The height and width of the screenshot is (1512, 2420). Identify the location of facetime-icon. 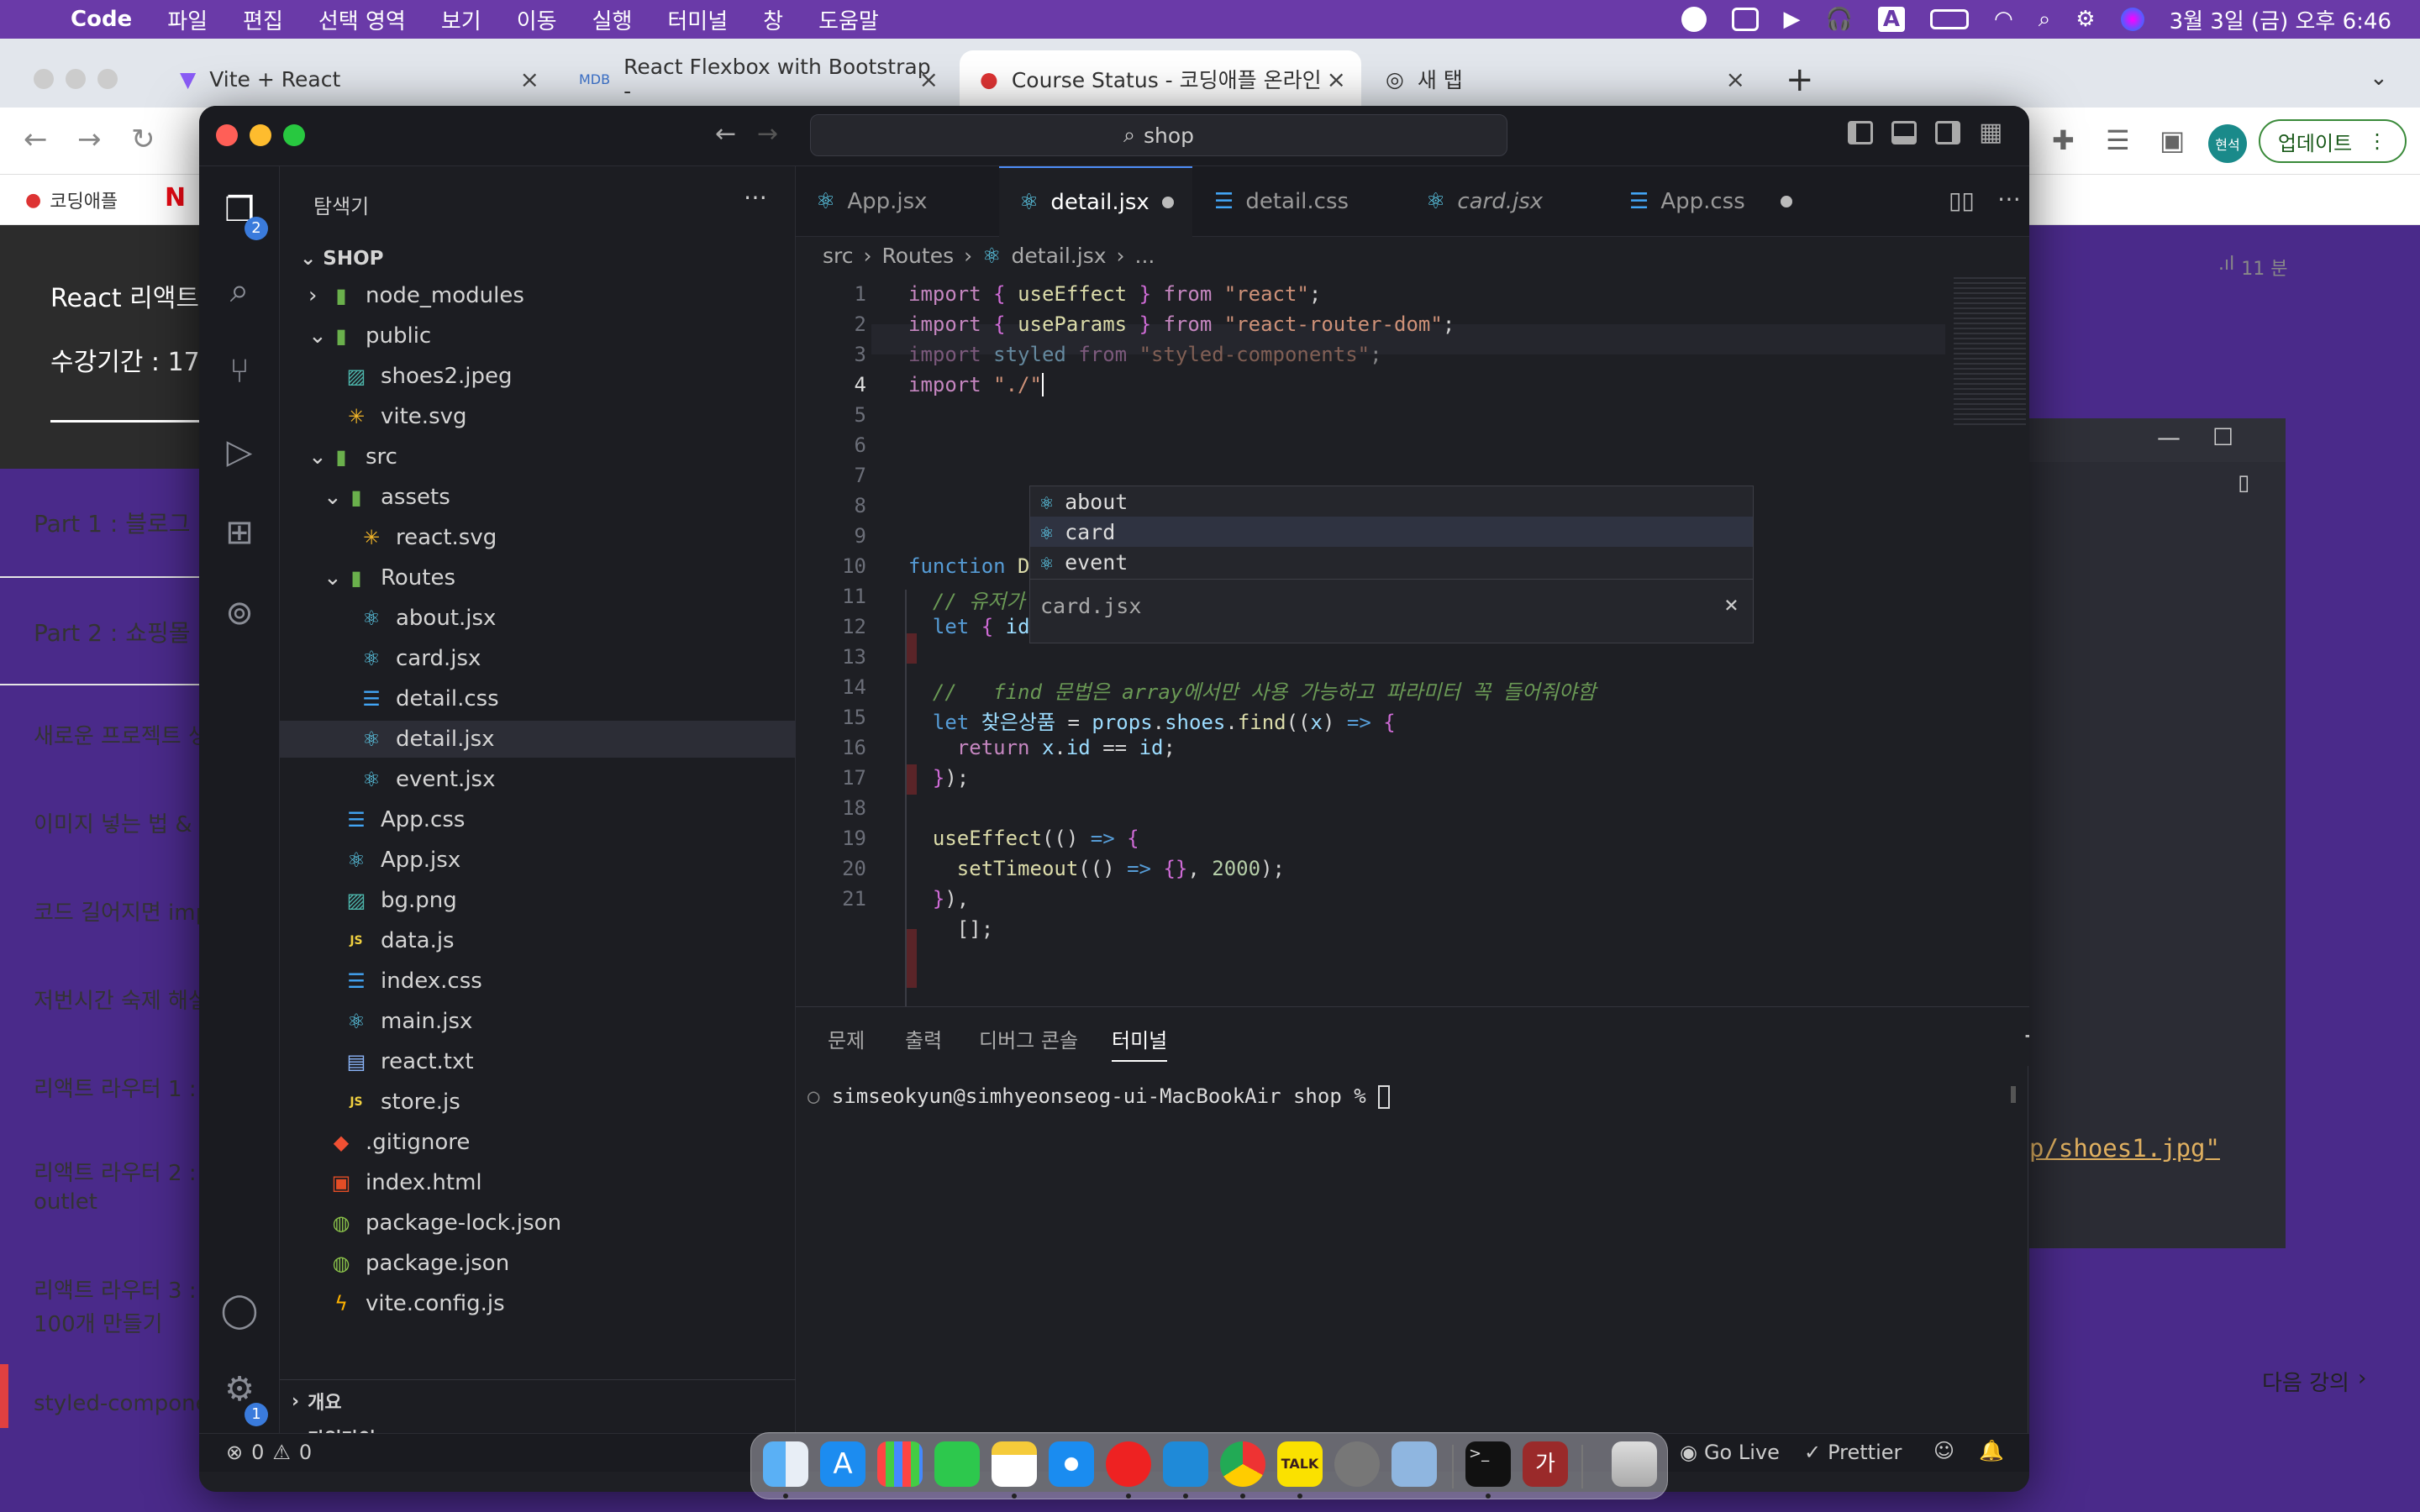
(957, 1464).